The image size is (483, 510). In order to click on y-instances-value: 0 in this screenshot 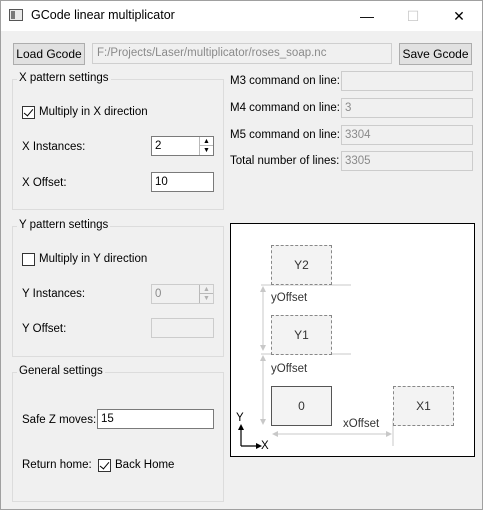, I will do `click(158, 294)`.